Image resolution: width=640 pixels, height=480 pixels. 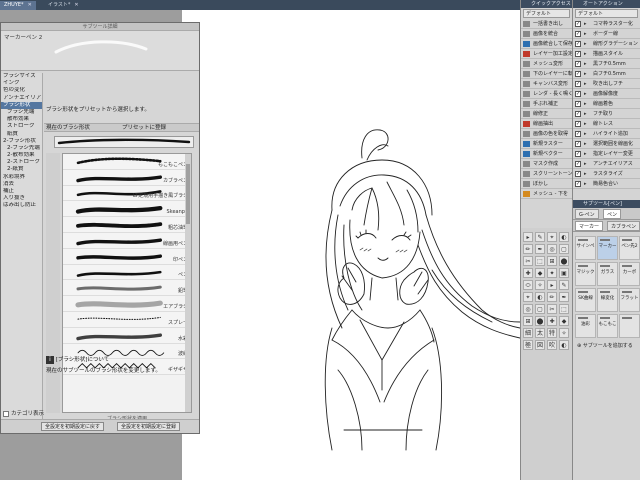 What do you see at coordinates (546, 64) in the screenshot?
I see `quick-access-item: メッシュ変形` at bounding box center [546, 64].